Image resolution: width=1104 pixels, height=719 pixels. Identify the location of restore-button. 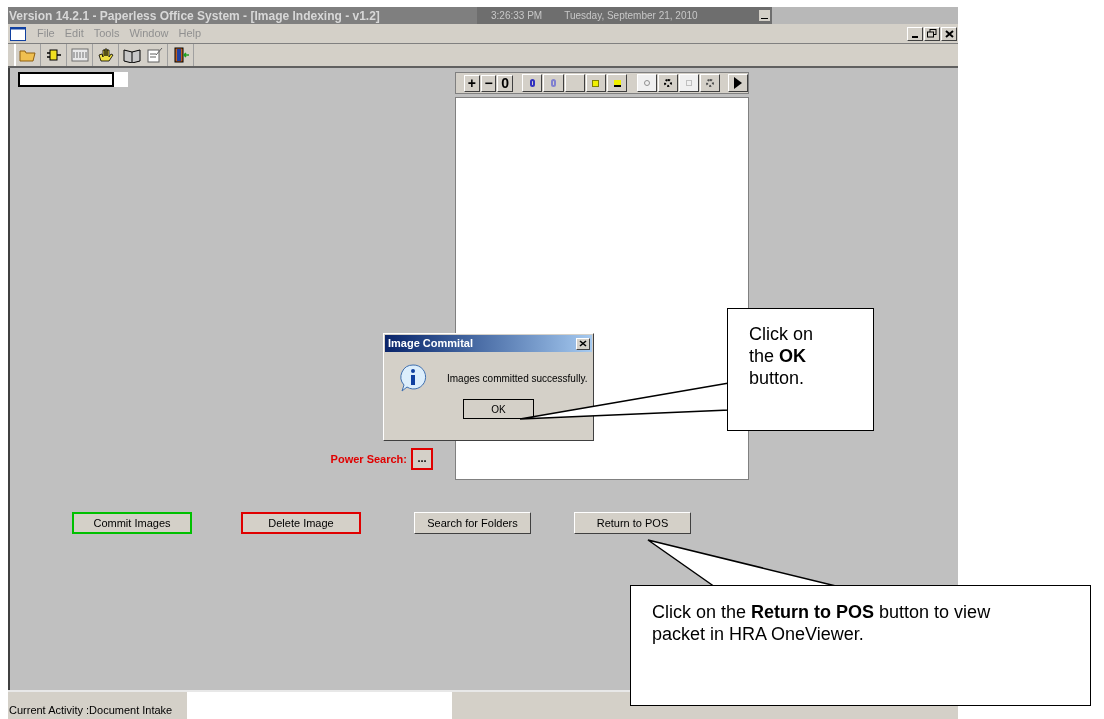
(932, 33).